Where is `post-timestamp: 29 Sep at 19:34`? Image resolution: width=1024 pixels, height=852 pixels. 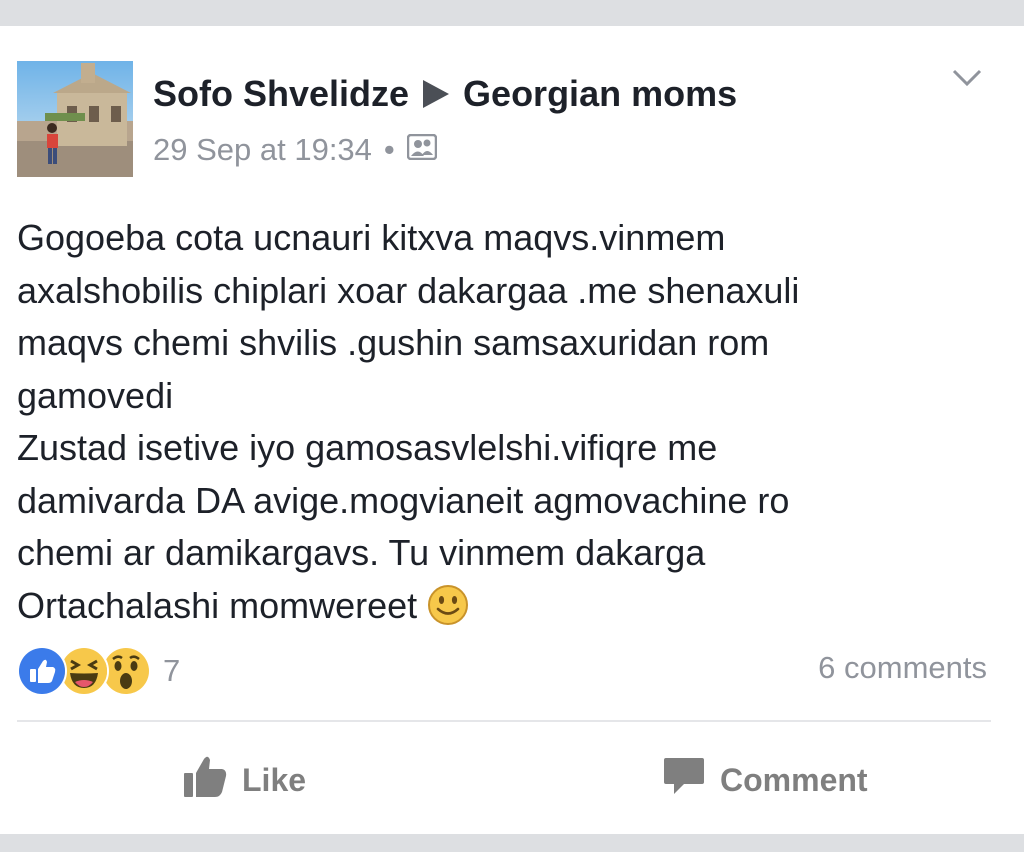
post-timestamp: 29 Sep at 19:34 is located at coordinates (262, 150).